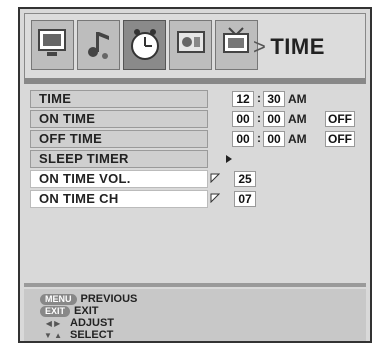 The width and height of the screenshot is (390, 347). I want to click on footer-divider, so click(195, 285).